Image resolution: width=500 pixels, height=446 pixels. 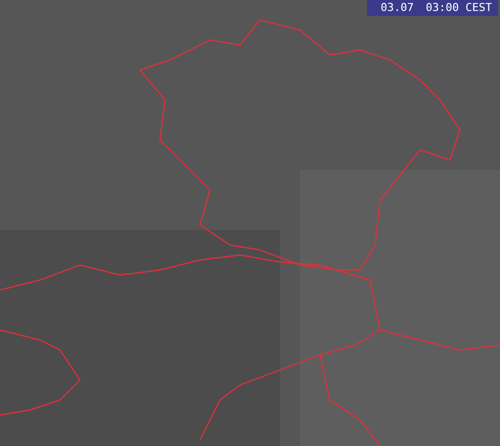 What do you see at coordinates (459, 7) in the screenshot?
I see `forecast-time: 03:00 CEST` at bounding box center [459, 7].